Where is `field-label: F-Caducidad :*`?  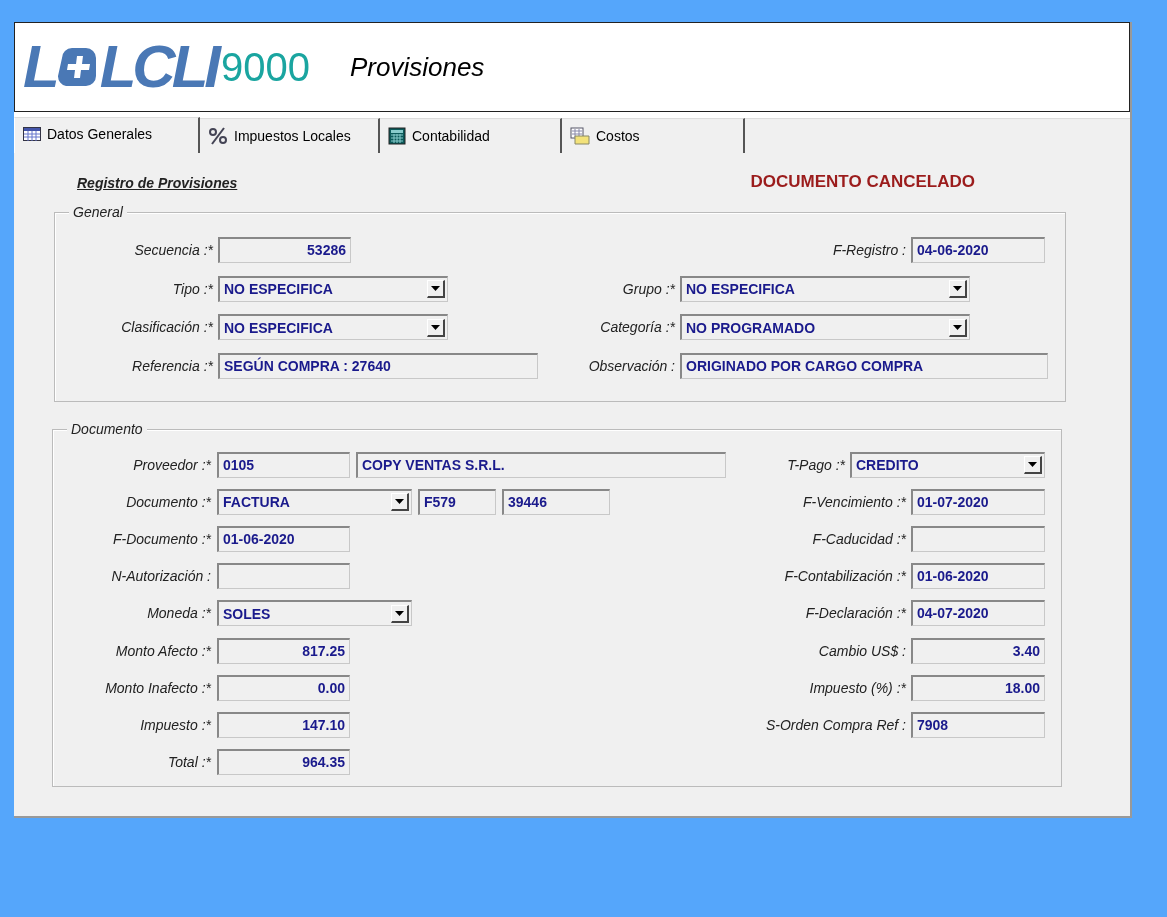
field-label: F-Caducidad :* is located at coordinates (859, 538).